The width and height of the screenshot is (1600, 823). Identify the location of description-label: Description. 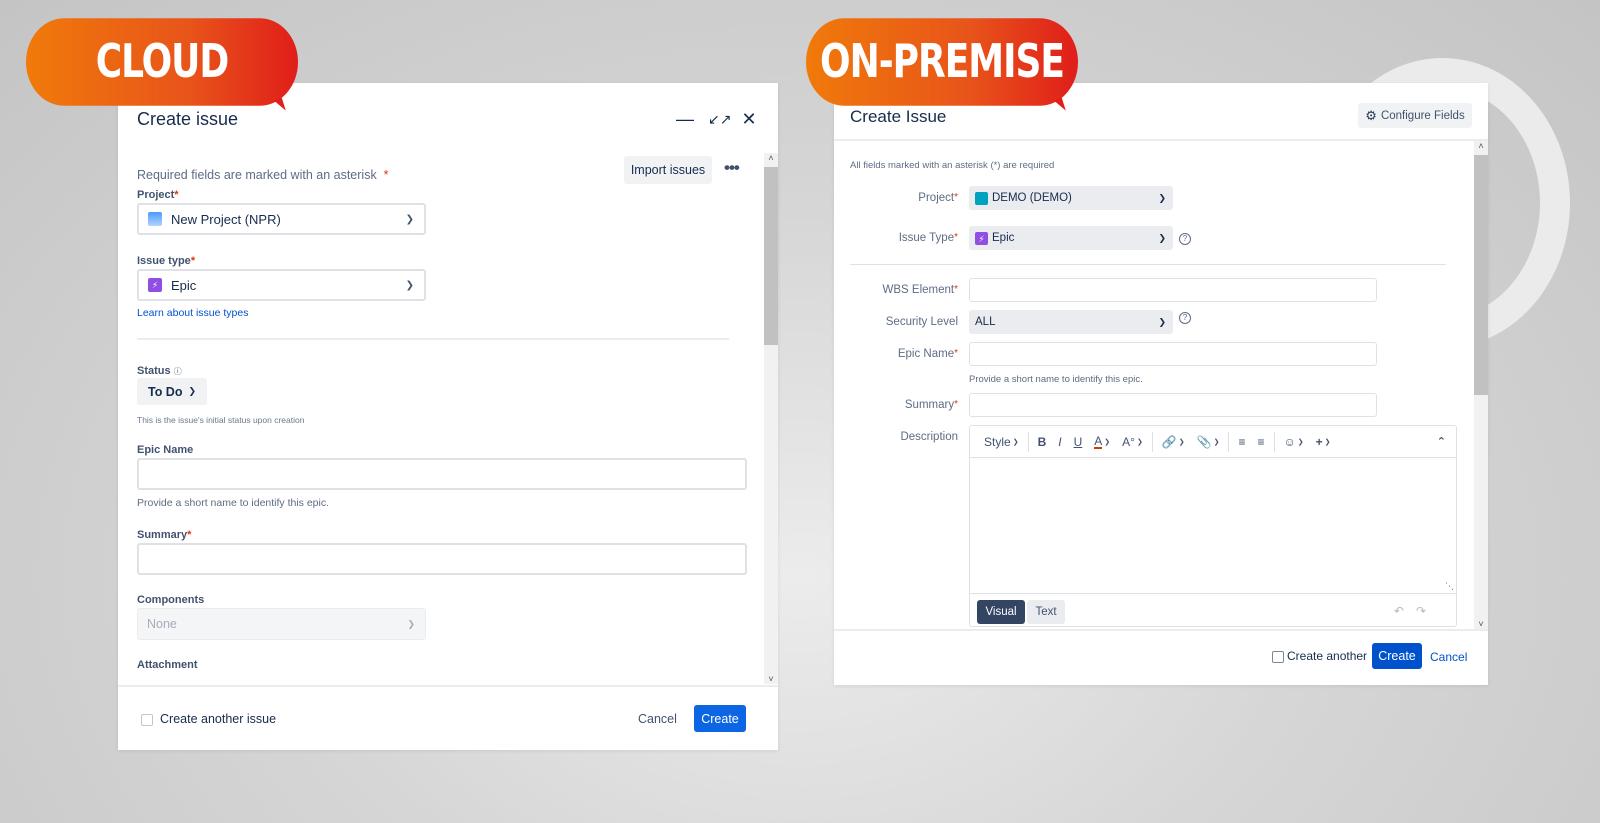
(929, 437).